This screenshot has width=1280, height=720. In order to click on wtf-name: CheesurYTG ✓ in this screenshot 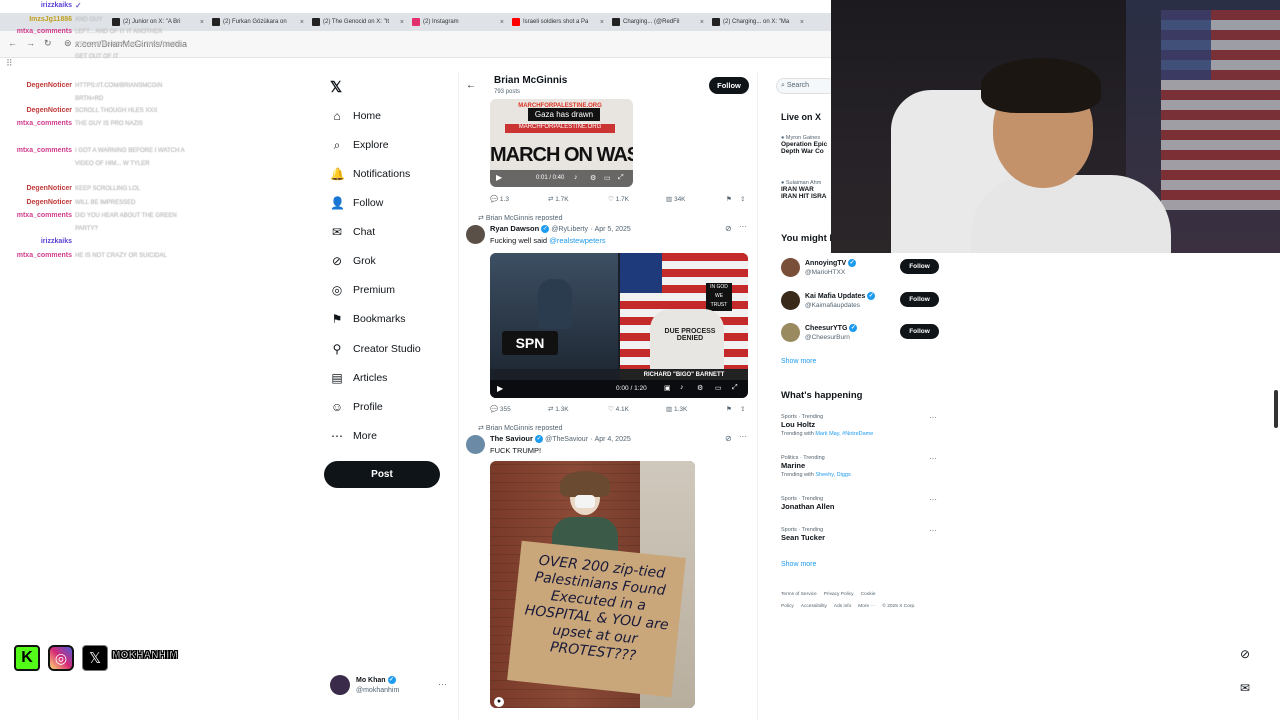, I will do `click(831, 328)`.